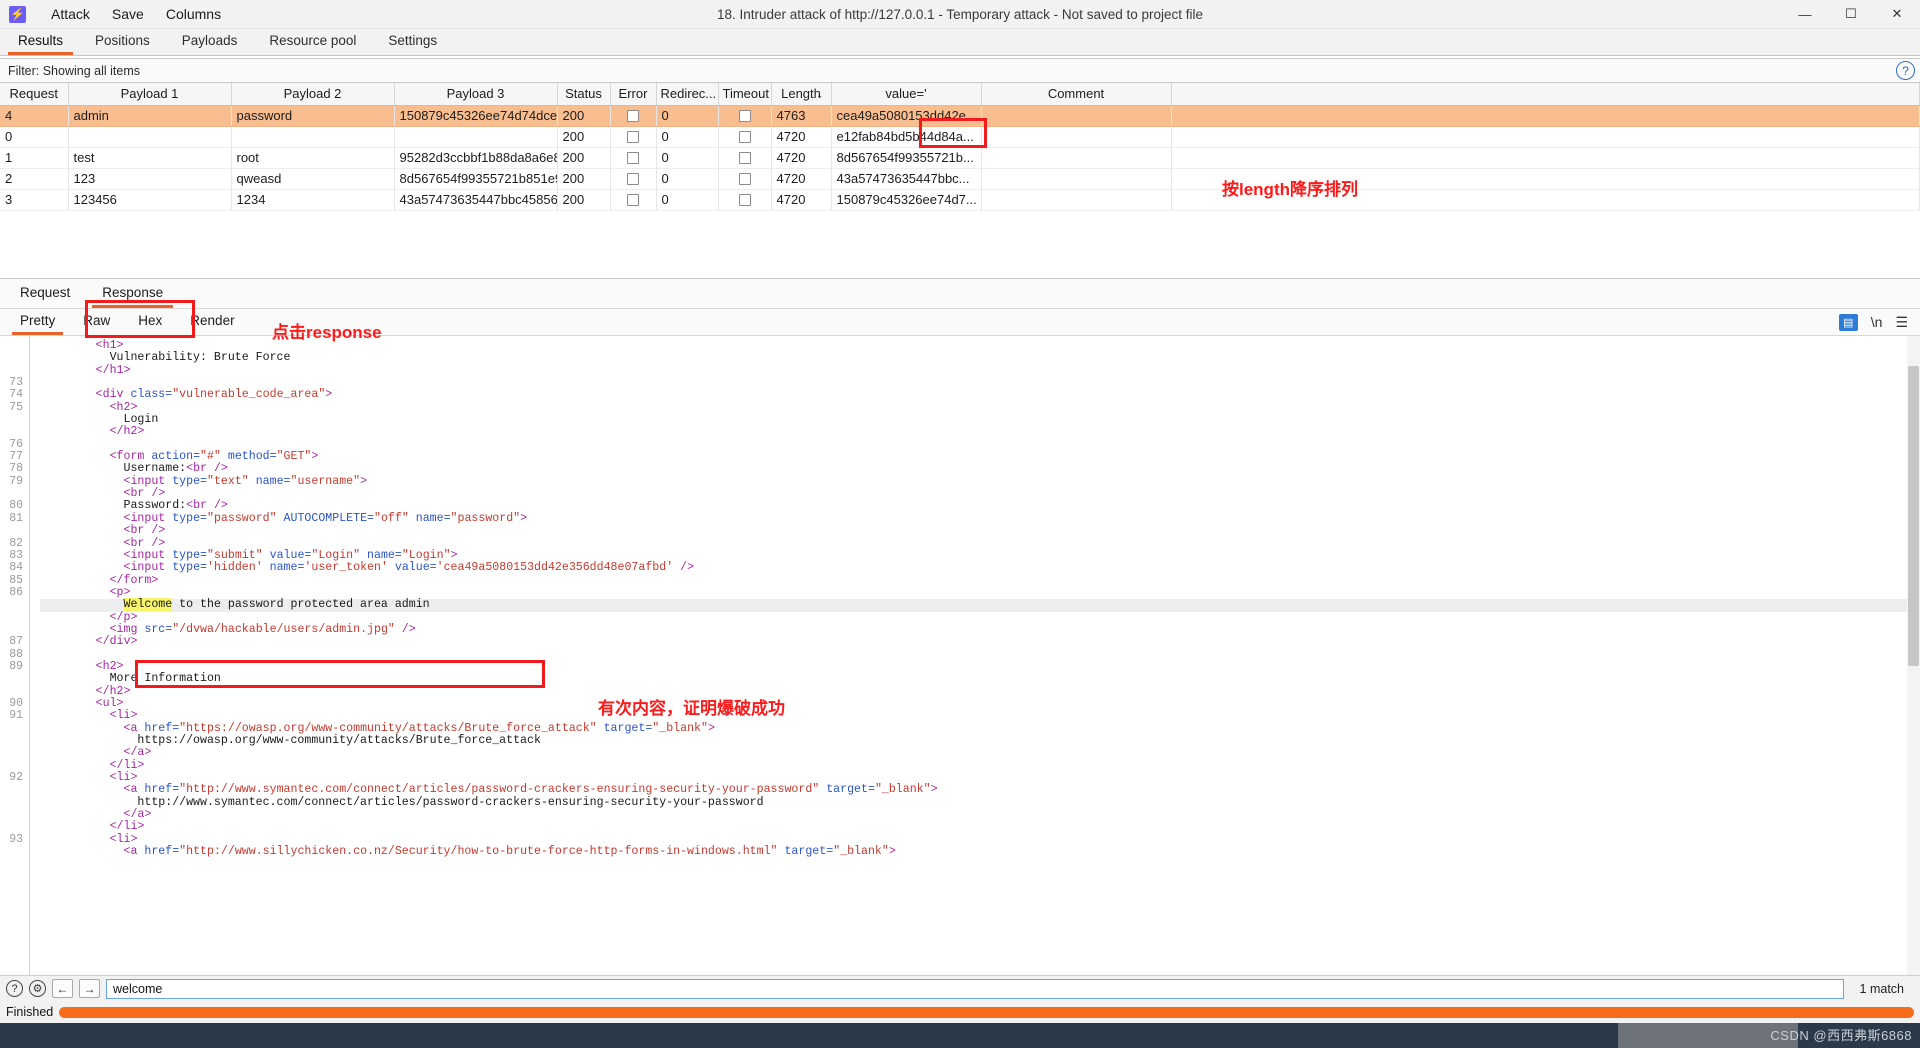 This screenshot has height=1048, width=1920. I want to click on cell-payload-2: qweasd, so click(313, 179).